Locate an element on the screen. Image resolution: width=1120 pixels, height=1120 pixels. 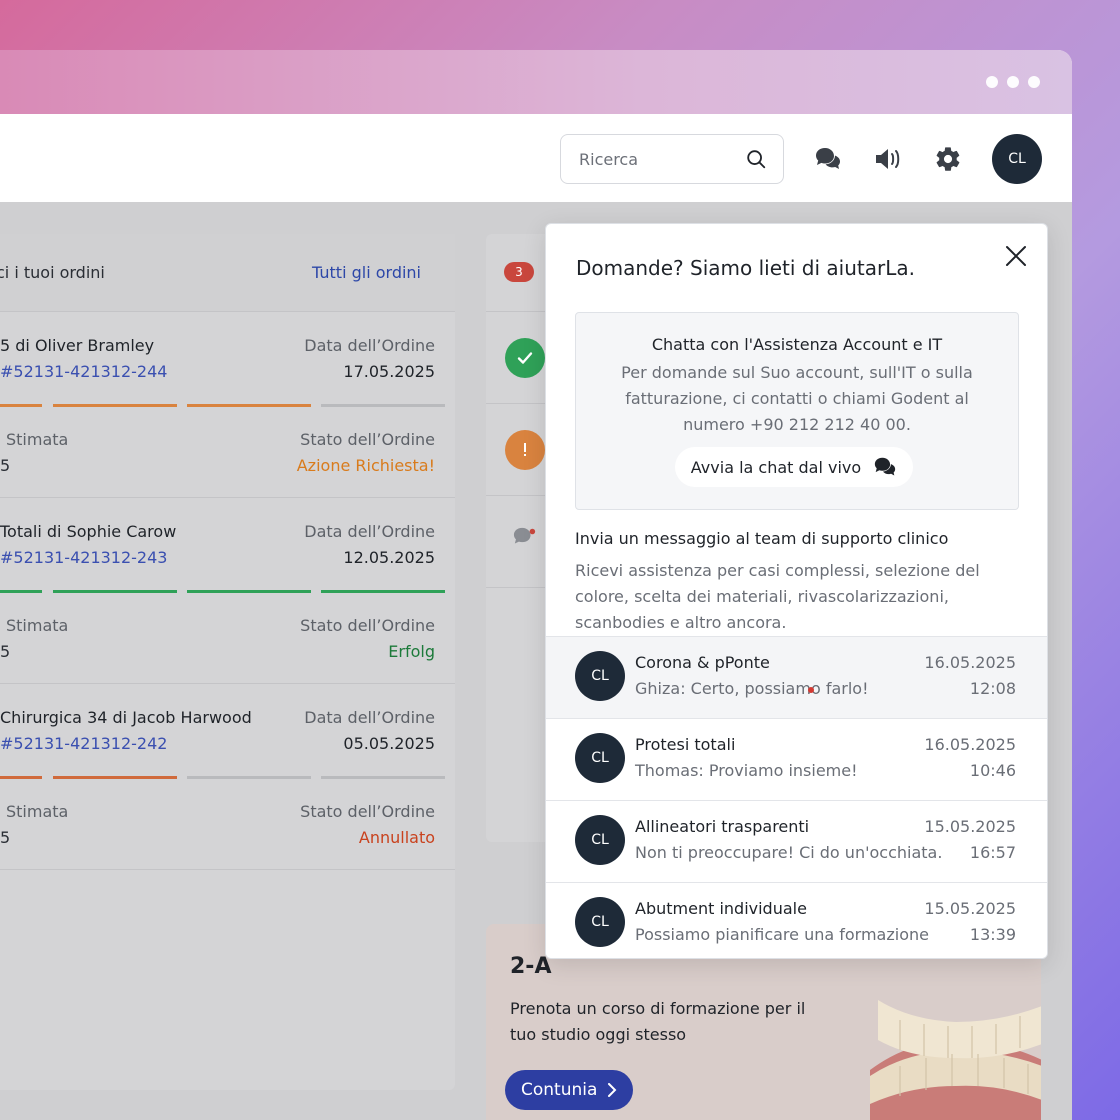
search-icon is located at coordinates (756, 159).